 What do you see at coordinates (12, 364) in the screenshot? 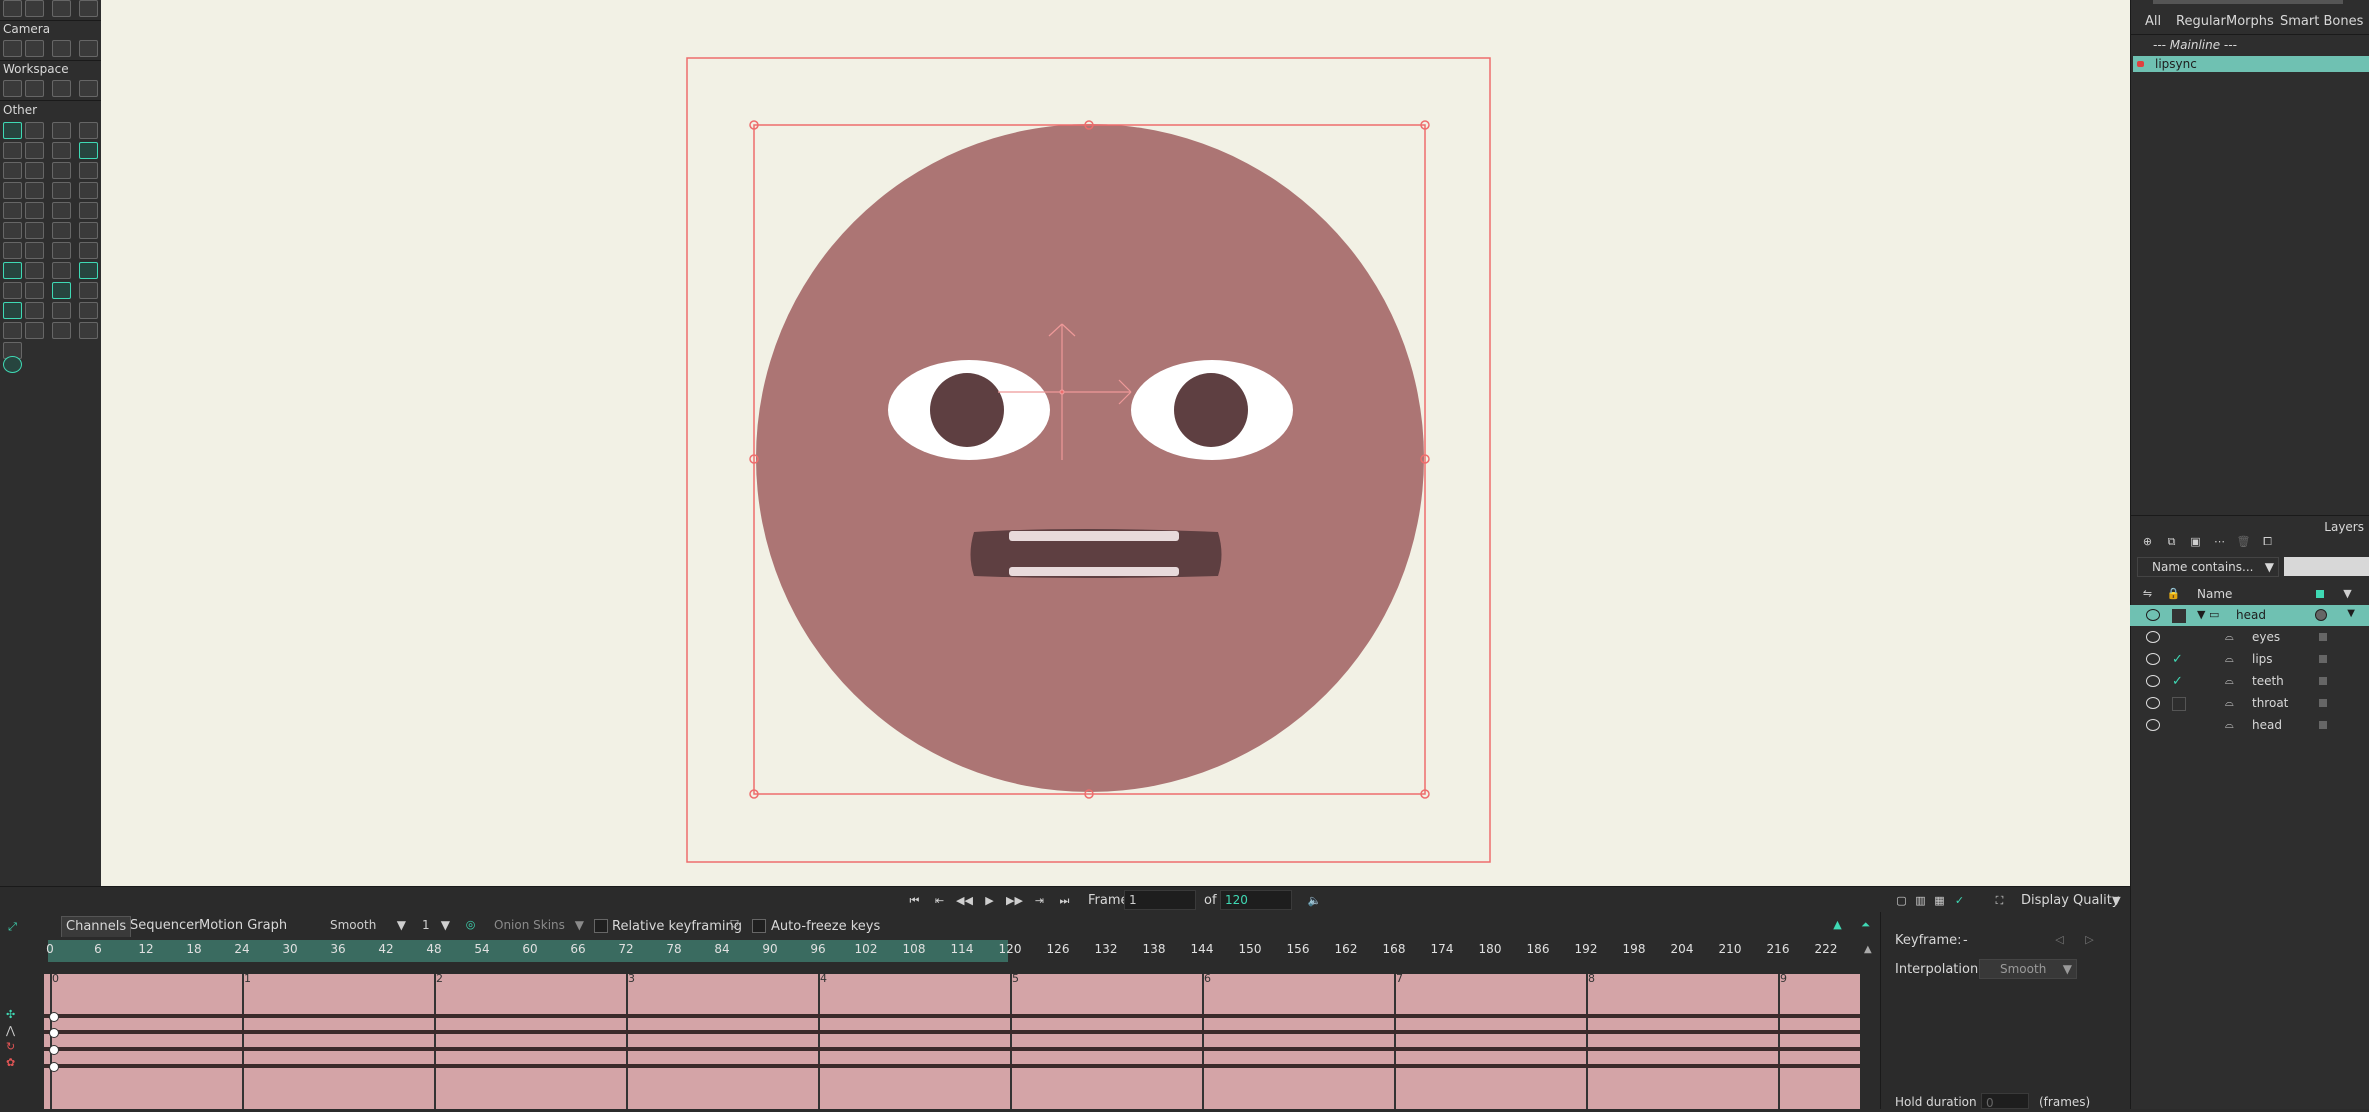
I see `compass-tool-icon` at bounding box center [12, 364].